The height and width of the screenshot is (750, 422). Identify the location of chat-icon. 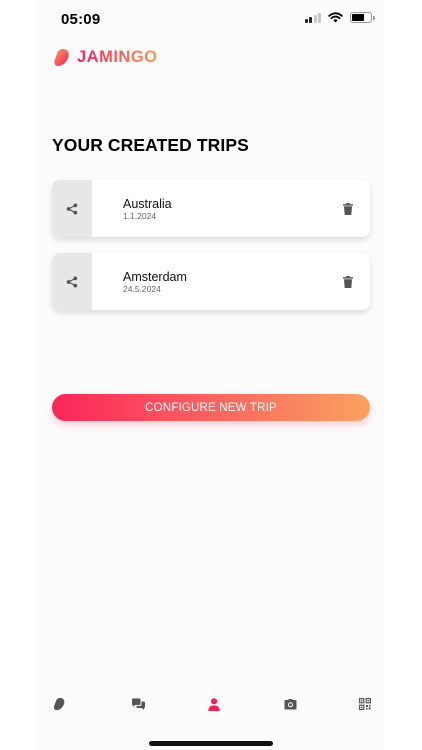
(138, 704).